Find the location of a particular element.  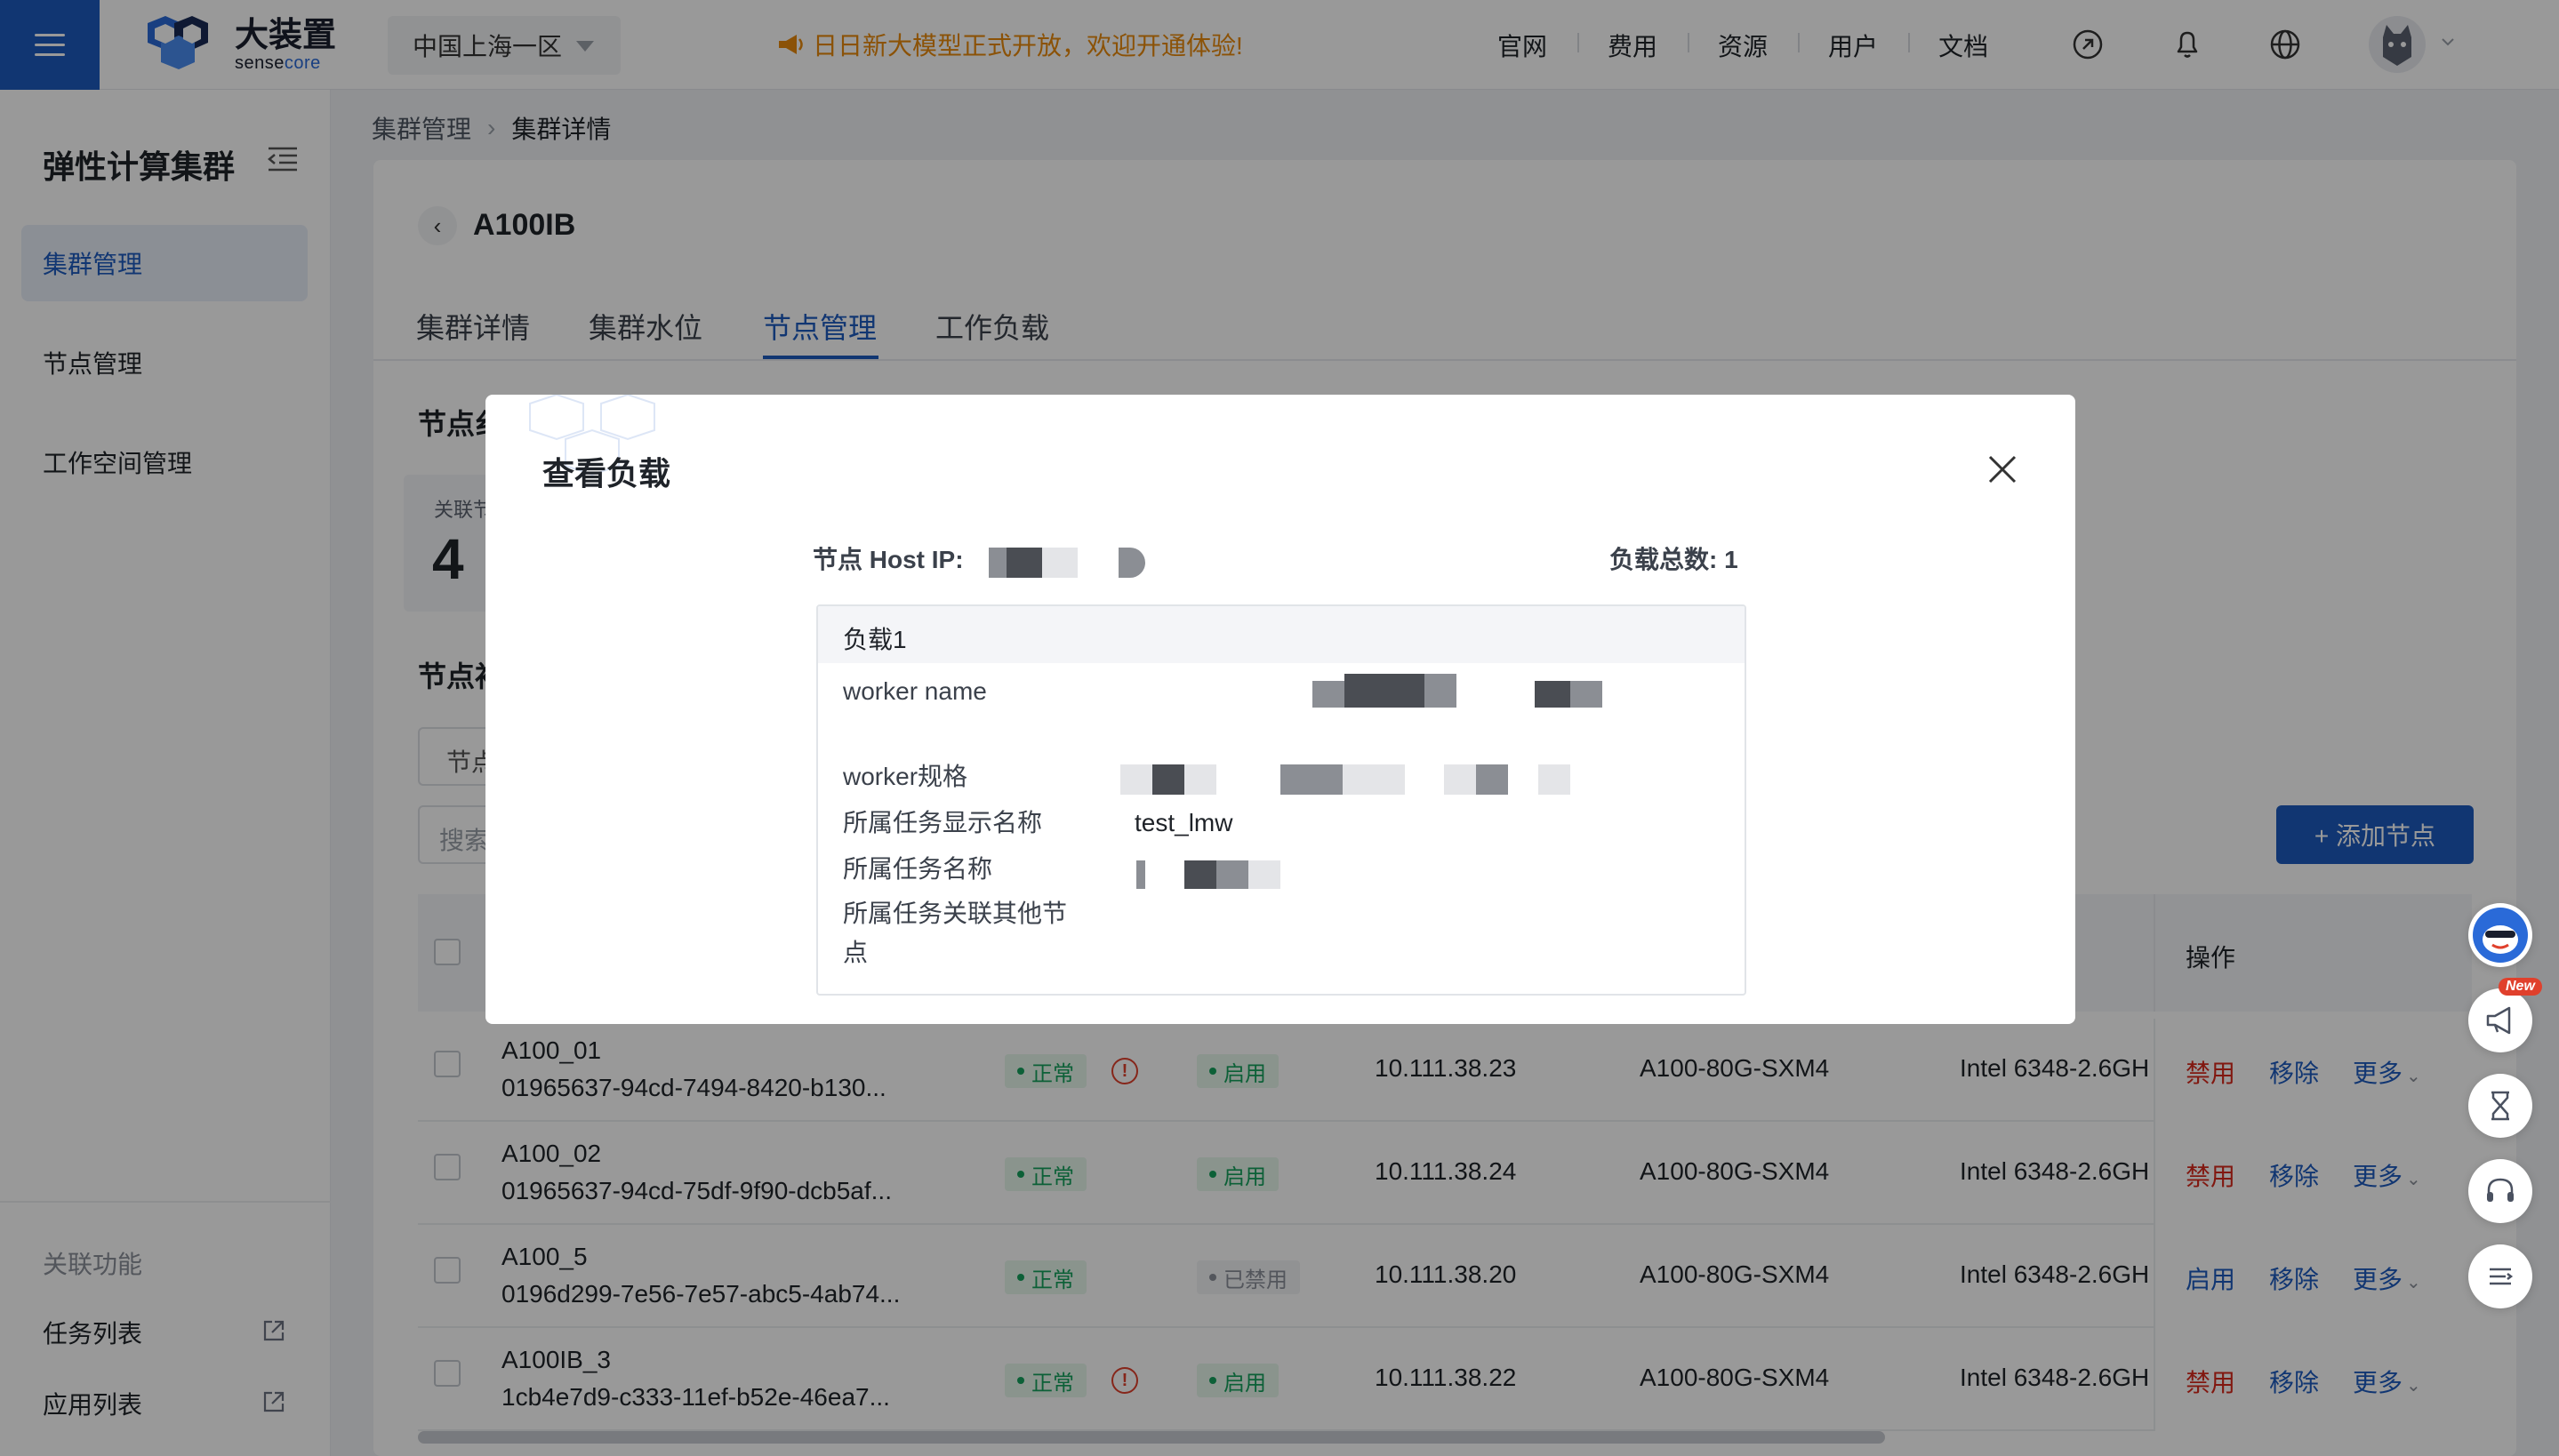

modal-title: 查看负载 is located at coordinates (606, 473).